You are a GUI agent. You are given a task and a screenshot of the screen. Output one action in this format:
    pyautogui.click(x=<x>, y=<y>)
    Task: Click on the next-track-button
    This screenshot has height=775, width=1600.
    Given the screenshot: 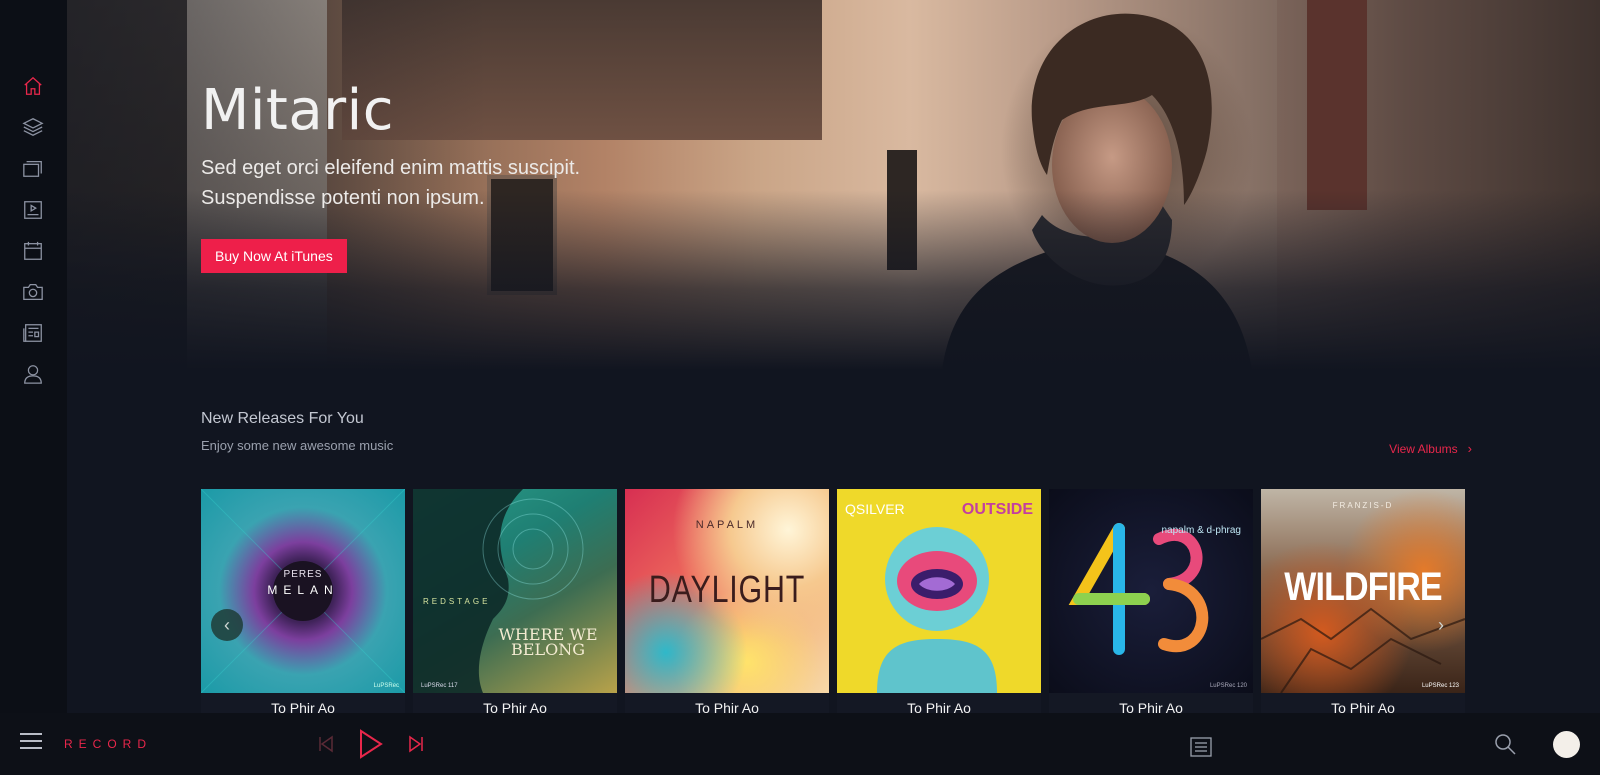 What is the action you would take?
    pyautogui.click(x=416, y=744)
    